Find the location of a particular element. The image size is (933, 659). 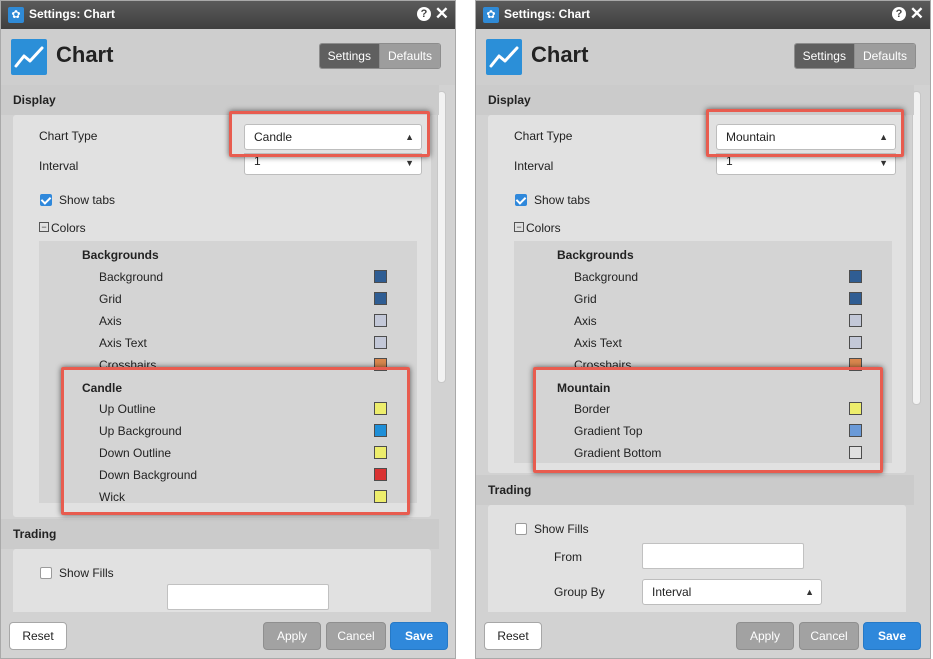

group-by-value: Interval is located at coordinates (672, 592).